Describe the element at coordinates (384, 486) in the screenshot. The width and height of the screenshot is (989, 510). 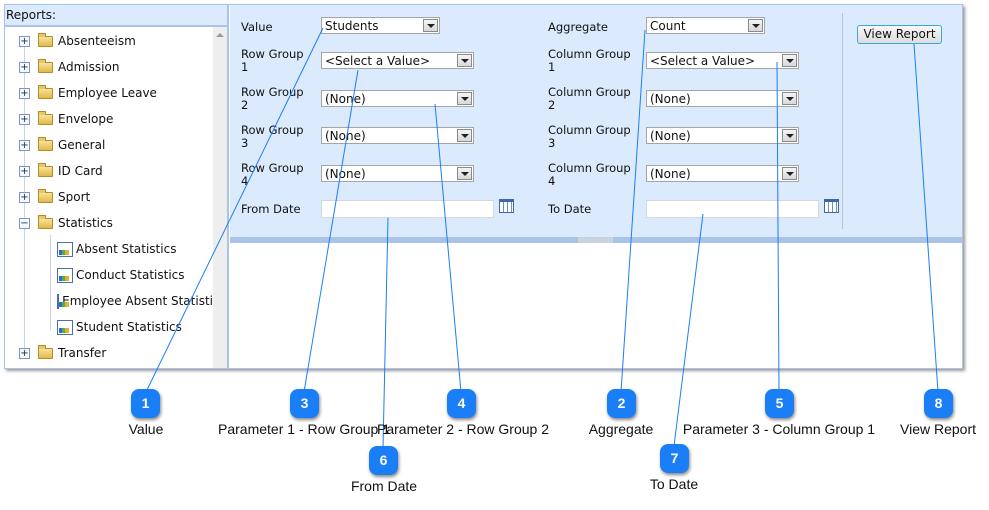
I see `callout-label-6: From Date` at that location.